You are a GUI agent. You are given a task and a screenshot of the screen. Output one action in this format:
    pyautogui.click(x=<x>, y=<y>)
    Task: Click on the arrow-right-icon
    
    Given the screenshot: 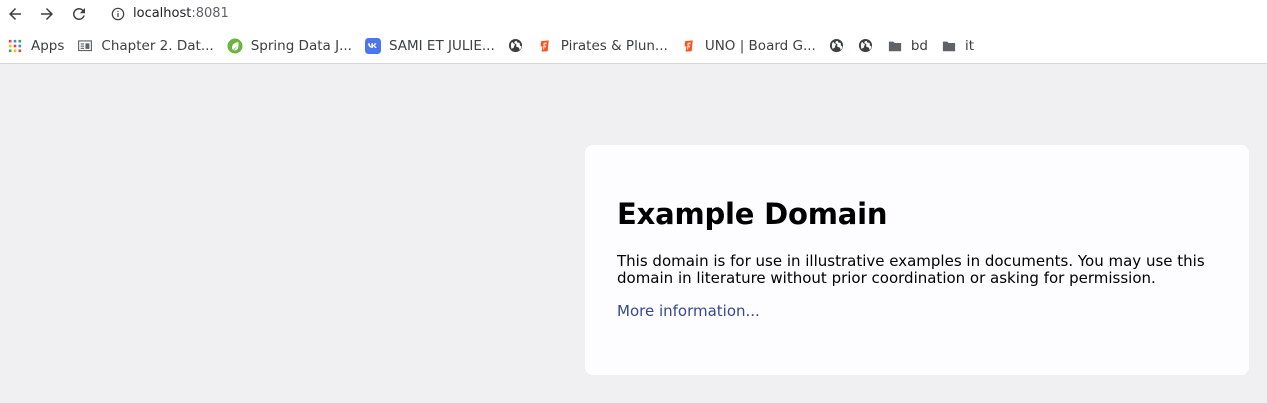 What is the action you would take?
    pyautogui.click(x=47, y=14)
    